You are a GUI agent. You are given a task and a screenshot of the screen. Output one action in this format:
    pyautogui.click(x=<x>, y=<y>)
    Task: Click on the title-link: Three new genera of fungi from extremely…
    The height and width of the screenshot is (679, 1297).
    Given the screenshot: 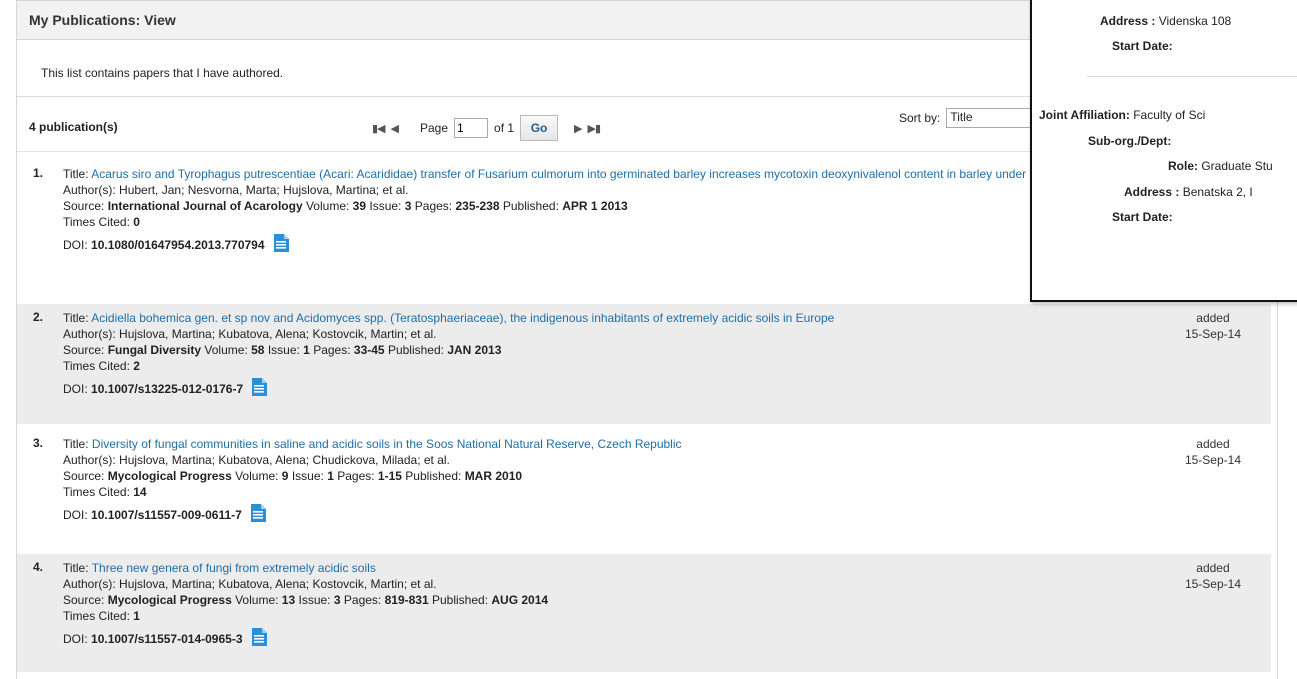 What is the action you would take?
    pyautogui.click(x=234, y=568)
    